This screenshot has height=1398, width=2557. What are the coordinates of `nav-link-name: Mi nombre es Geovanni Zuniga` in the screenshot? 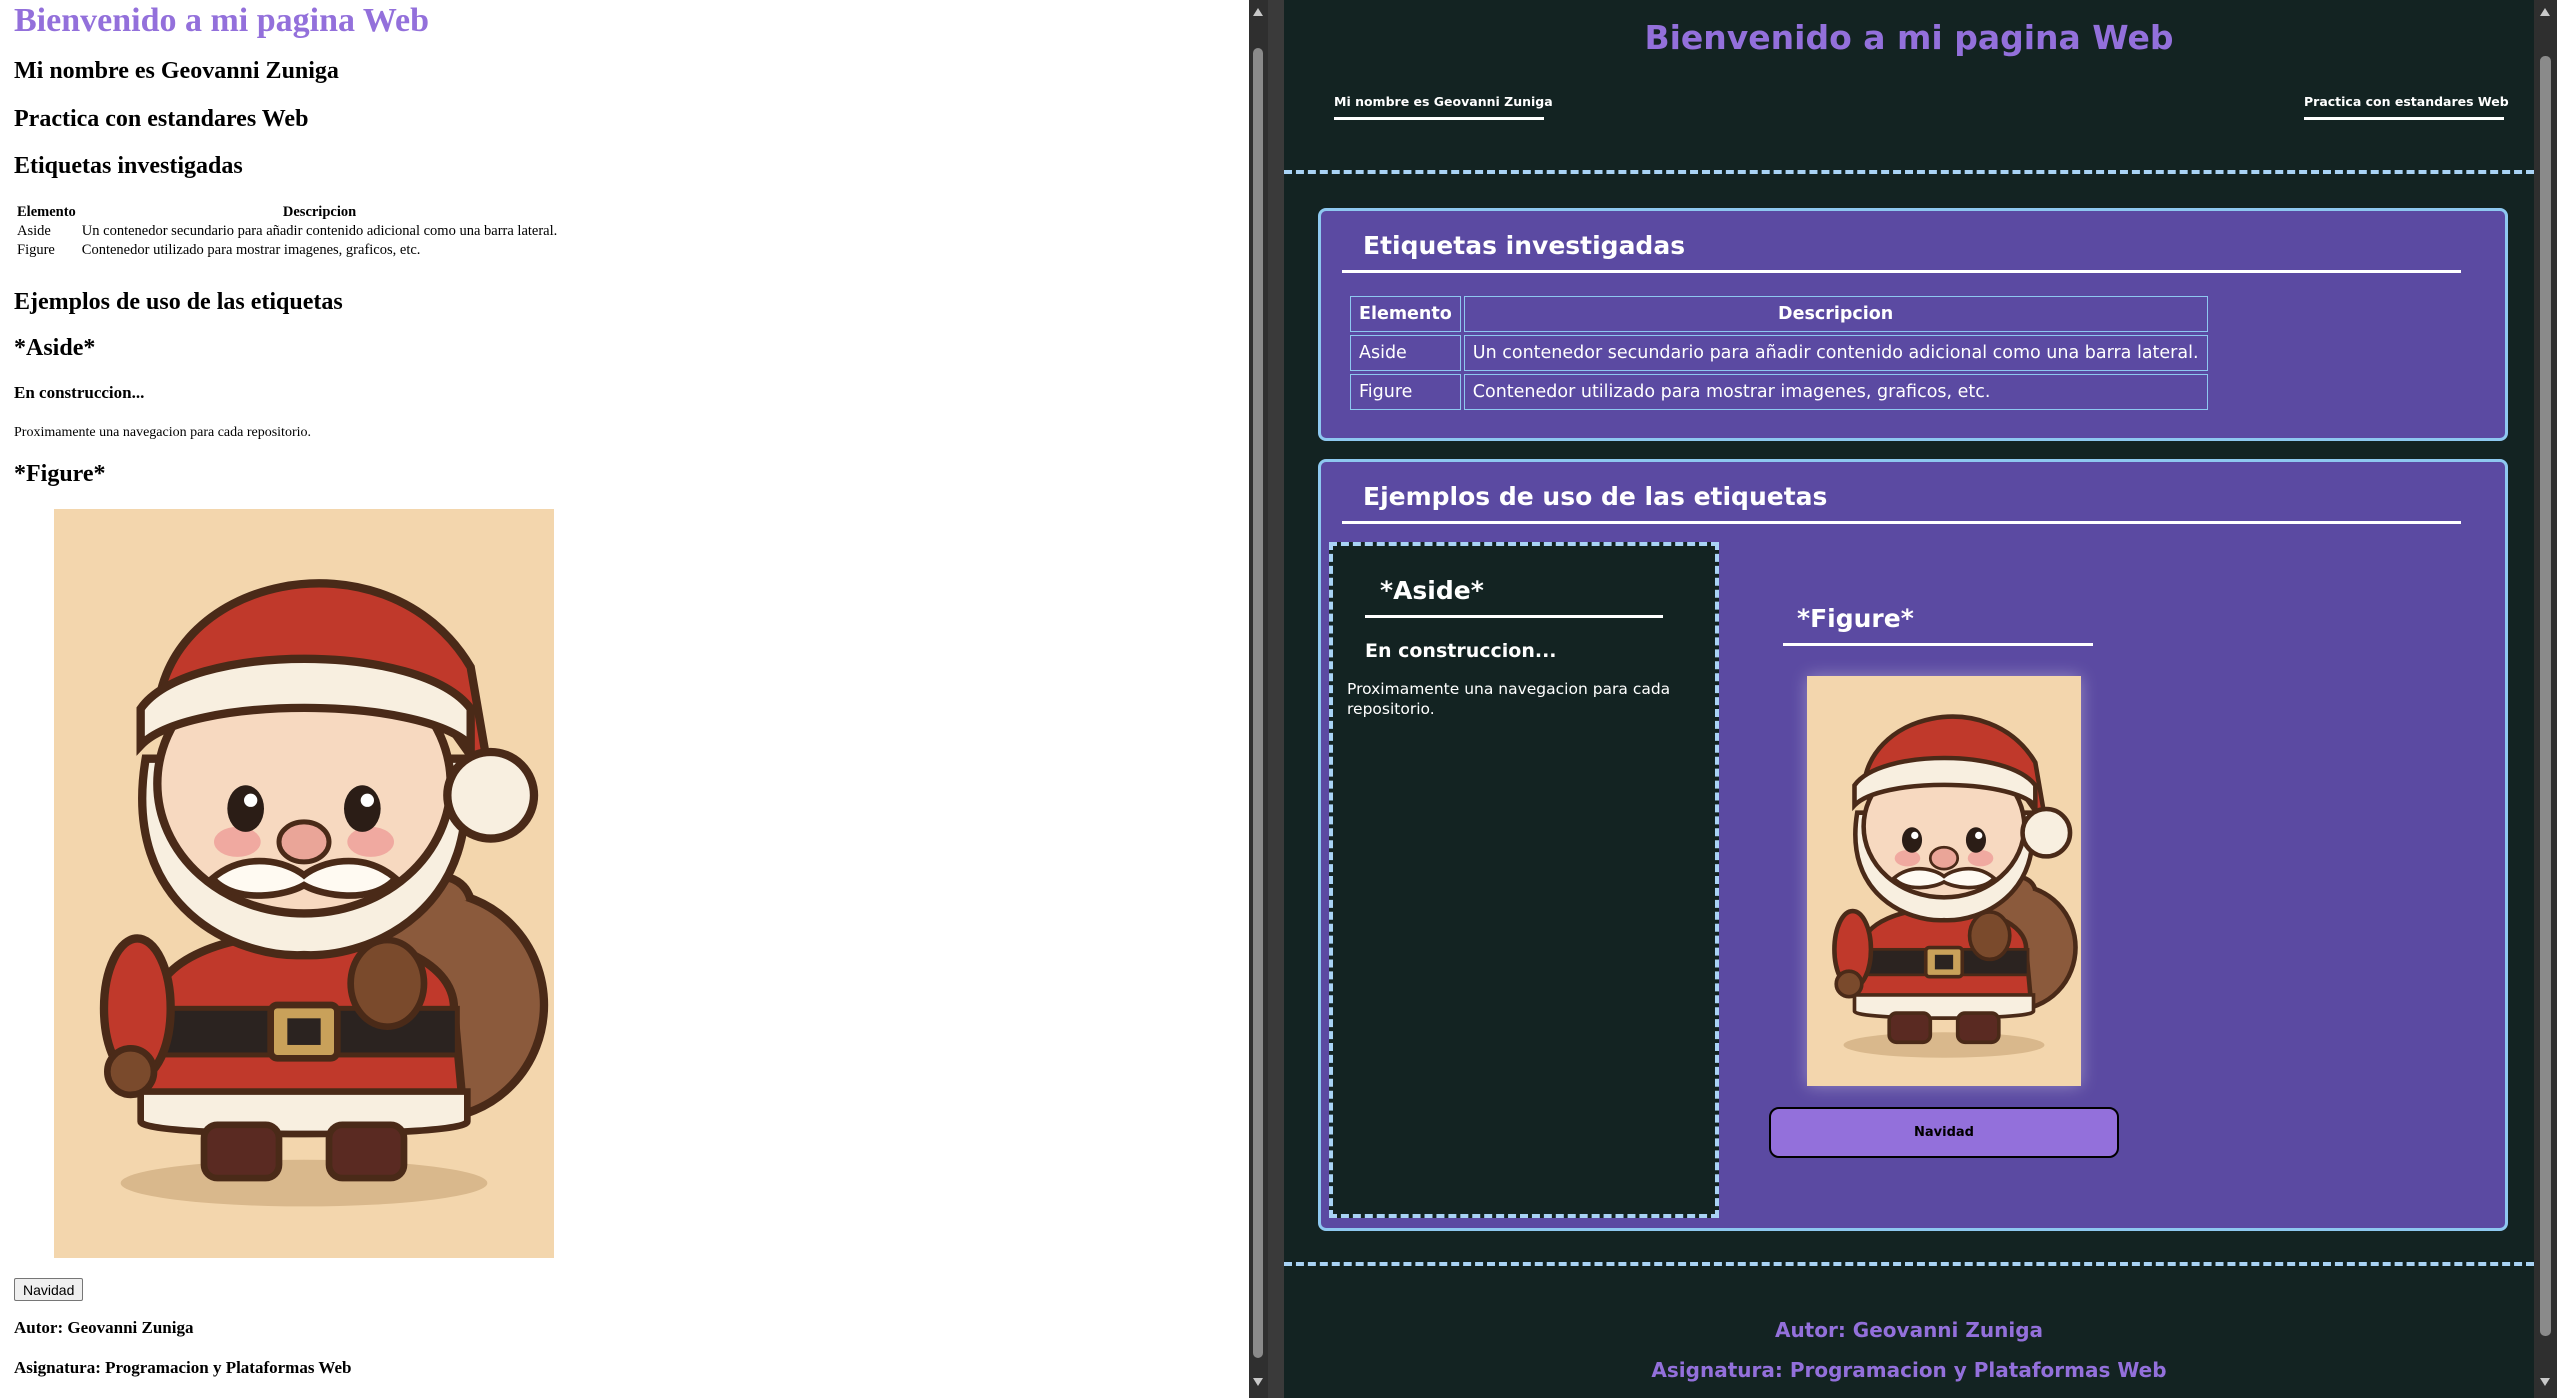 It's located at (1443, 107).